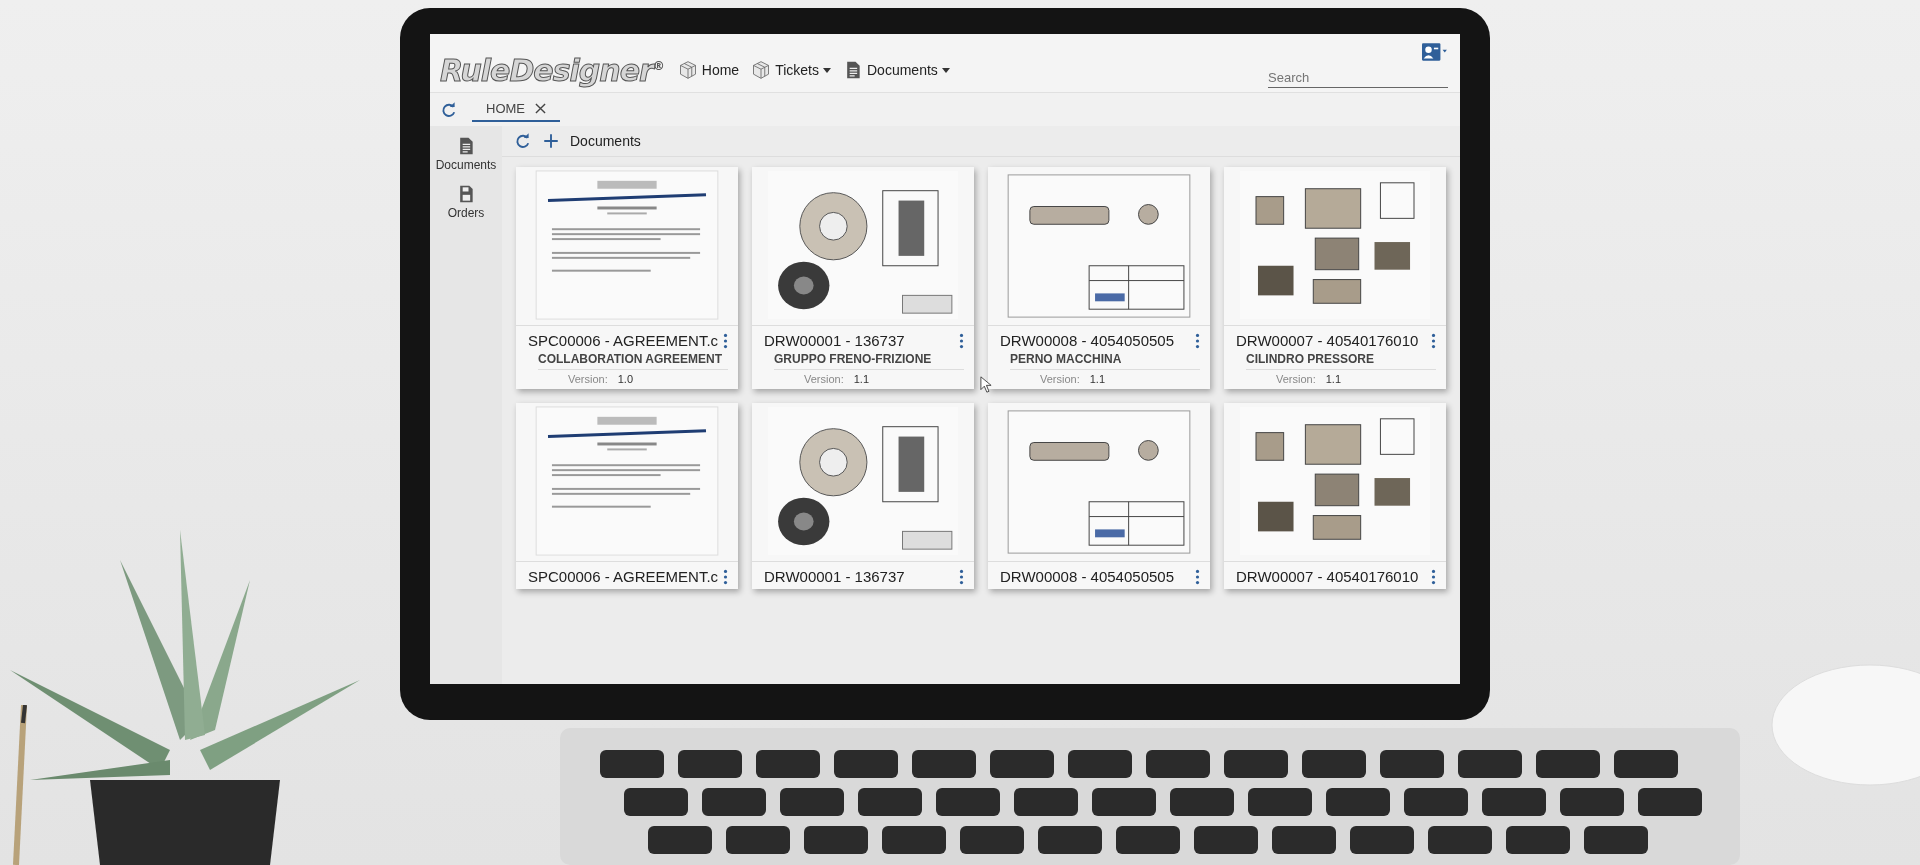 This screenshot has height=865, width=1920. I want to click on nav-menu-item: Tickets, so click(791, 70).